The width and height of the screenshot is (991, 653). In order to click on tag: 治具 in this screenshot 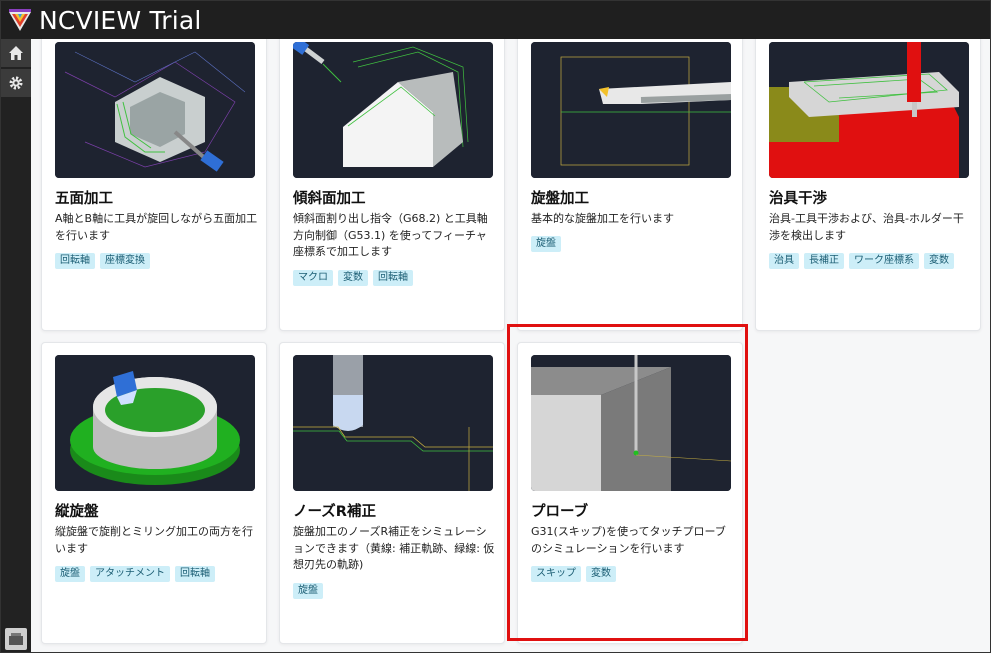, I will do `click(784, 261)`.